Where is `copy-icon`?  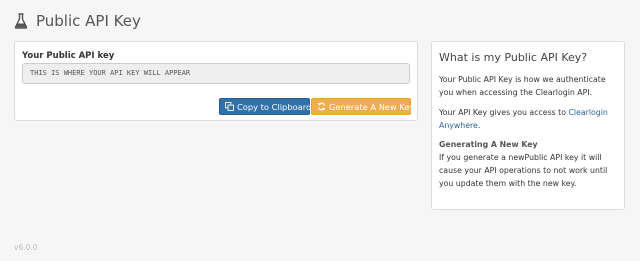
copy-icon is located at coordinates (229, 106).